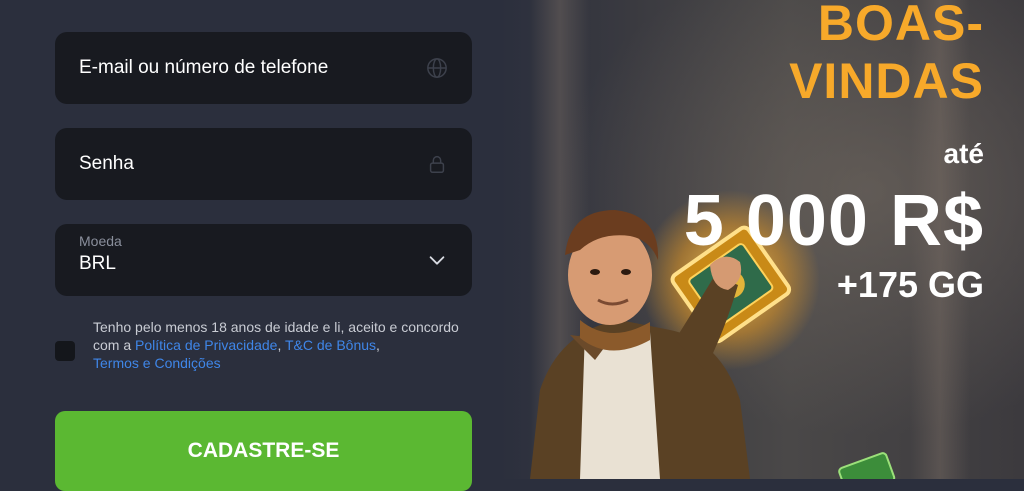 This screenshot has height=491, width=1024. I want to click on promo-title-line1: BOAS-, so click(900, 25).